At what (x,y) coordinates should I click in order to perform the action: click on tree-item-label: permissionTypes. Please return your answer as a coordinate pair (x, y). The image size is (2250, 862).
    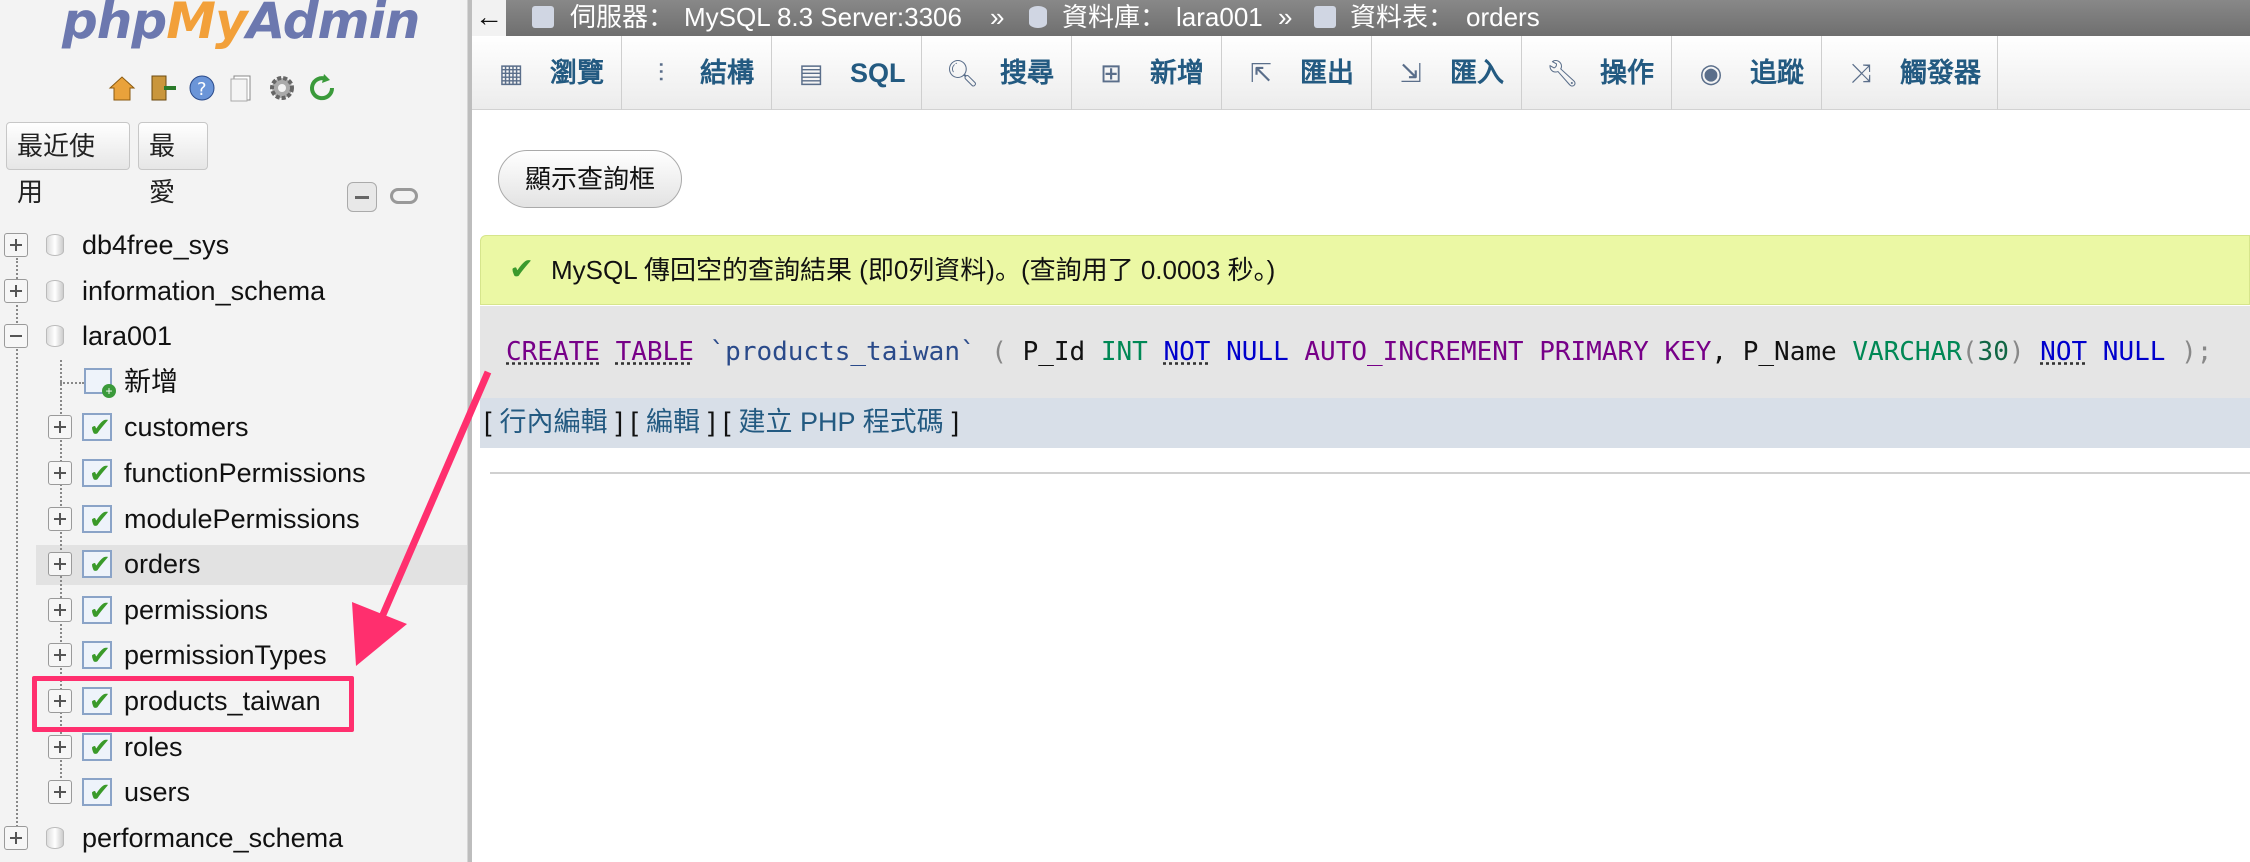
    Looking at the image, I should click on (225, 655).